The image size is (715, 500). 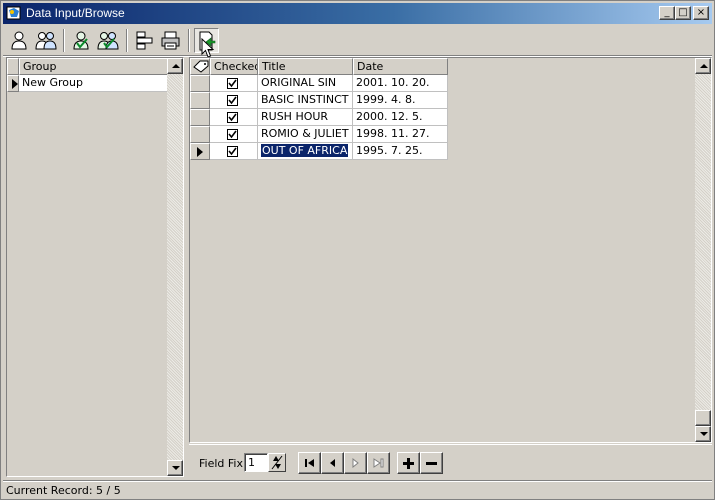 I want to click on title-text: ORIGINAL SIN, so click(x=299, y=82).